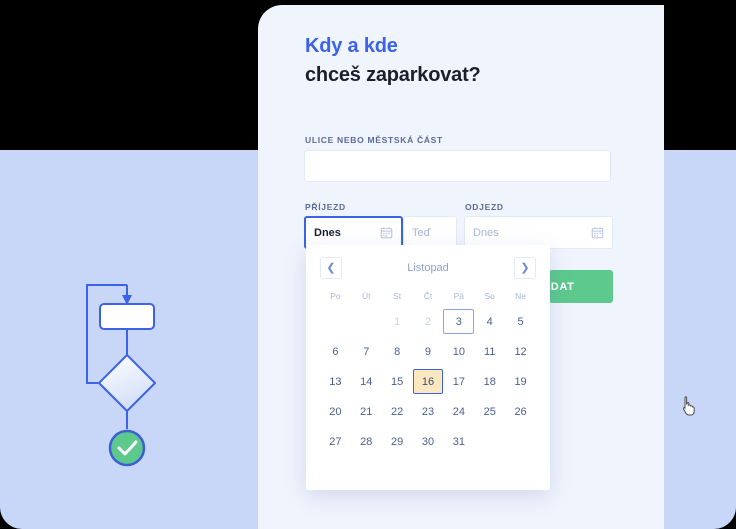 This screenshot has height=529, width=736. What do you see at coordinates (374, 140) in the screenshot?
I see `street-field-label: ULICE NEBO MĚSTSKÁ ČÁST` at bounding box center [374, 140].